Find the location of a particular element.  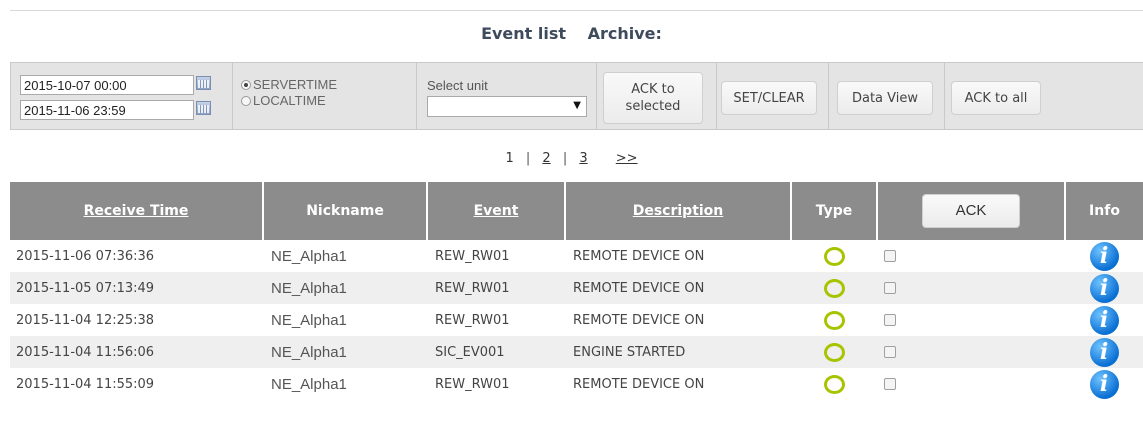

column-ack: ACK is located at coordinates (971, 211).